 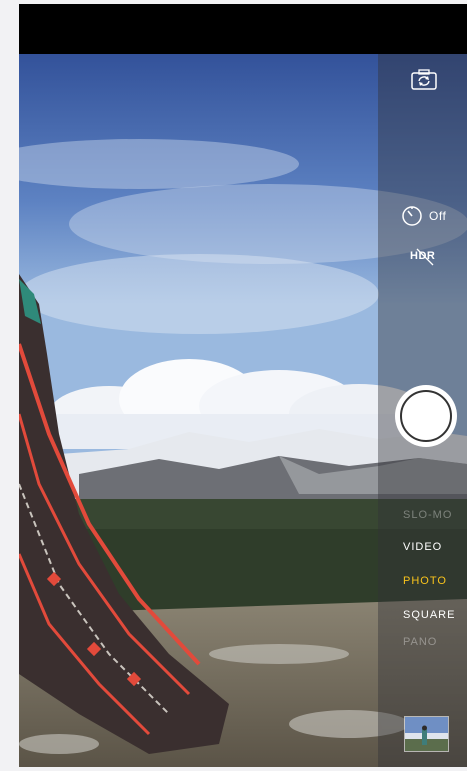 What do you see at coordinates (423, 216) in the screenshot?
I see `timer-button: Off` at bounding box center [423, 216].